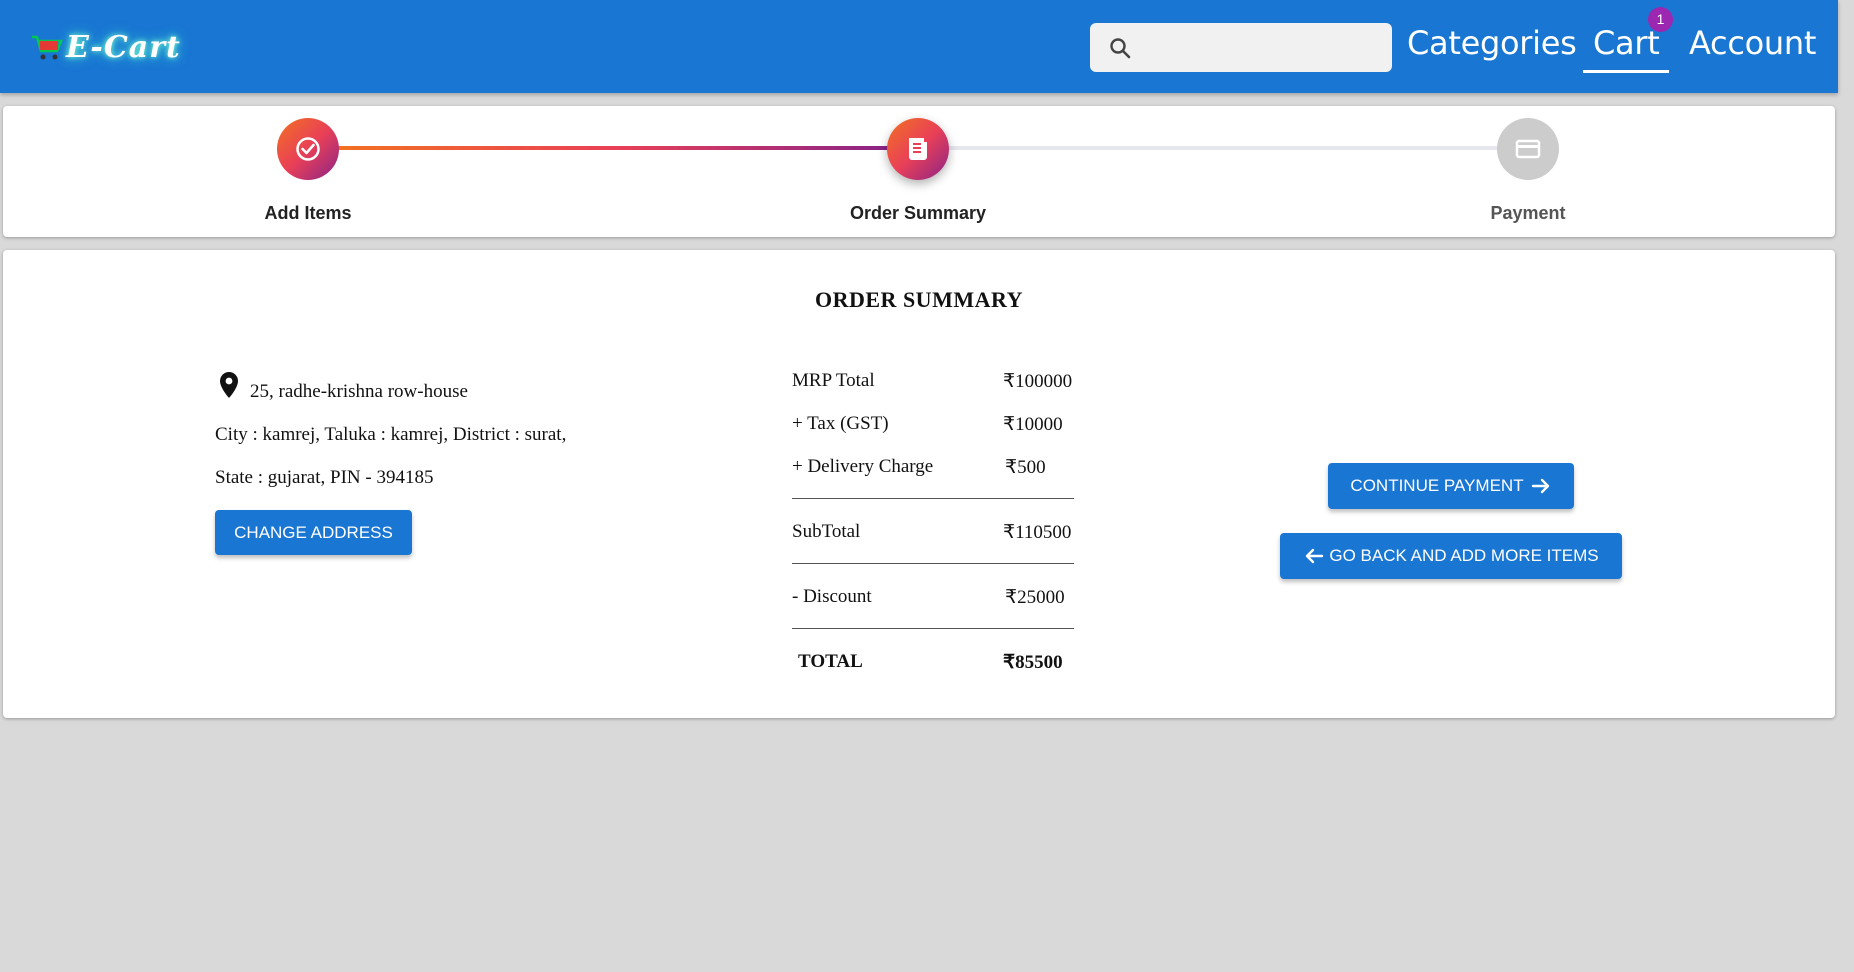  Describe the element at coordinates (614, 148) in the screenshot. I see `stepper-connector-completed` at that location.